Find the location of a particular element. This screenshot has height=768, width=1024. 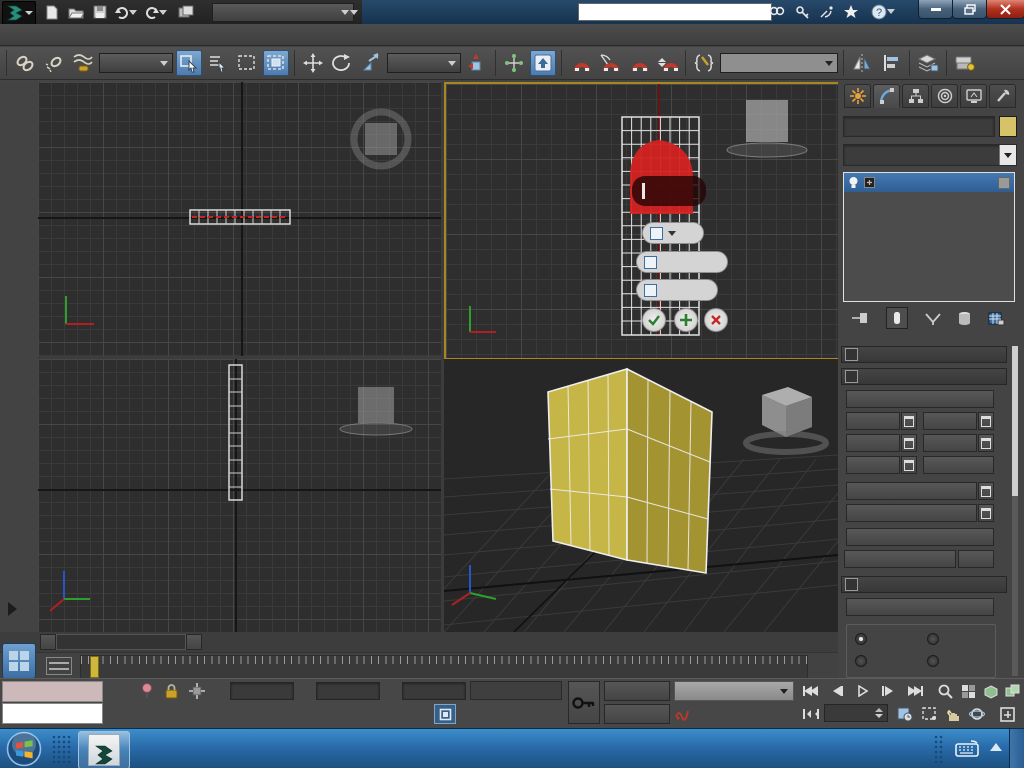

go-to-start-button is located at coordinates (811, 691).